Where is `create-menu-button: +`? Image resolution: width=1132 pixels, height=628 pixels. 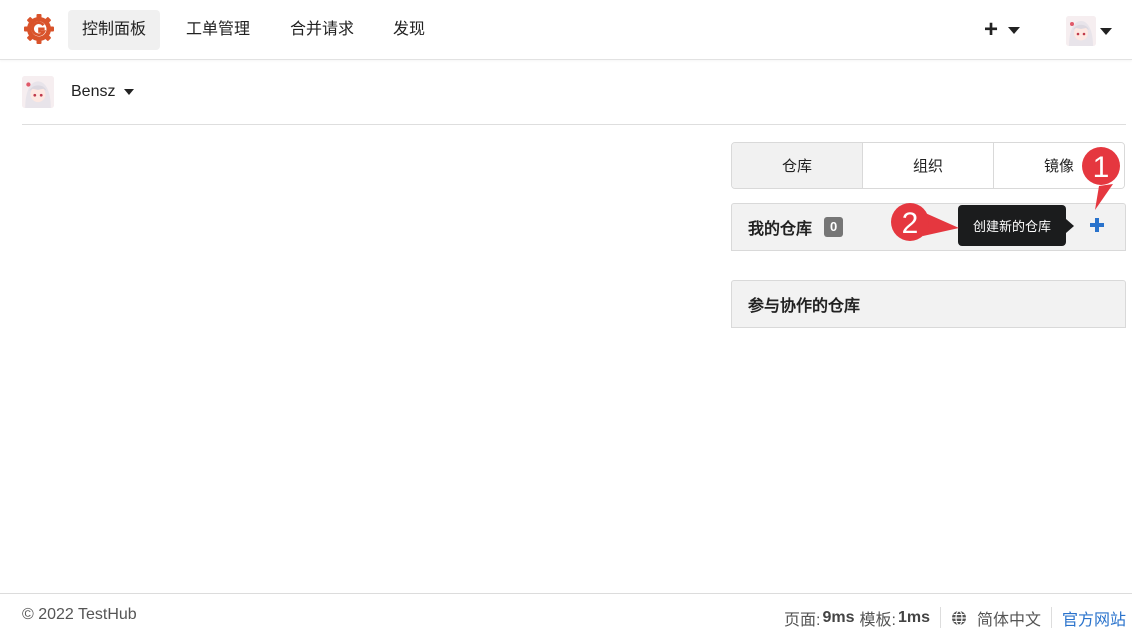
create-menu-button: + is located at coordinates (1002, 30).